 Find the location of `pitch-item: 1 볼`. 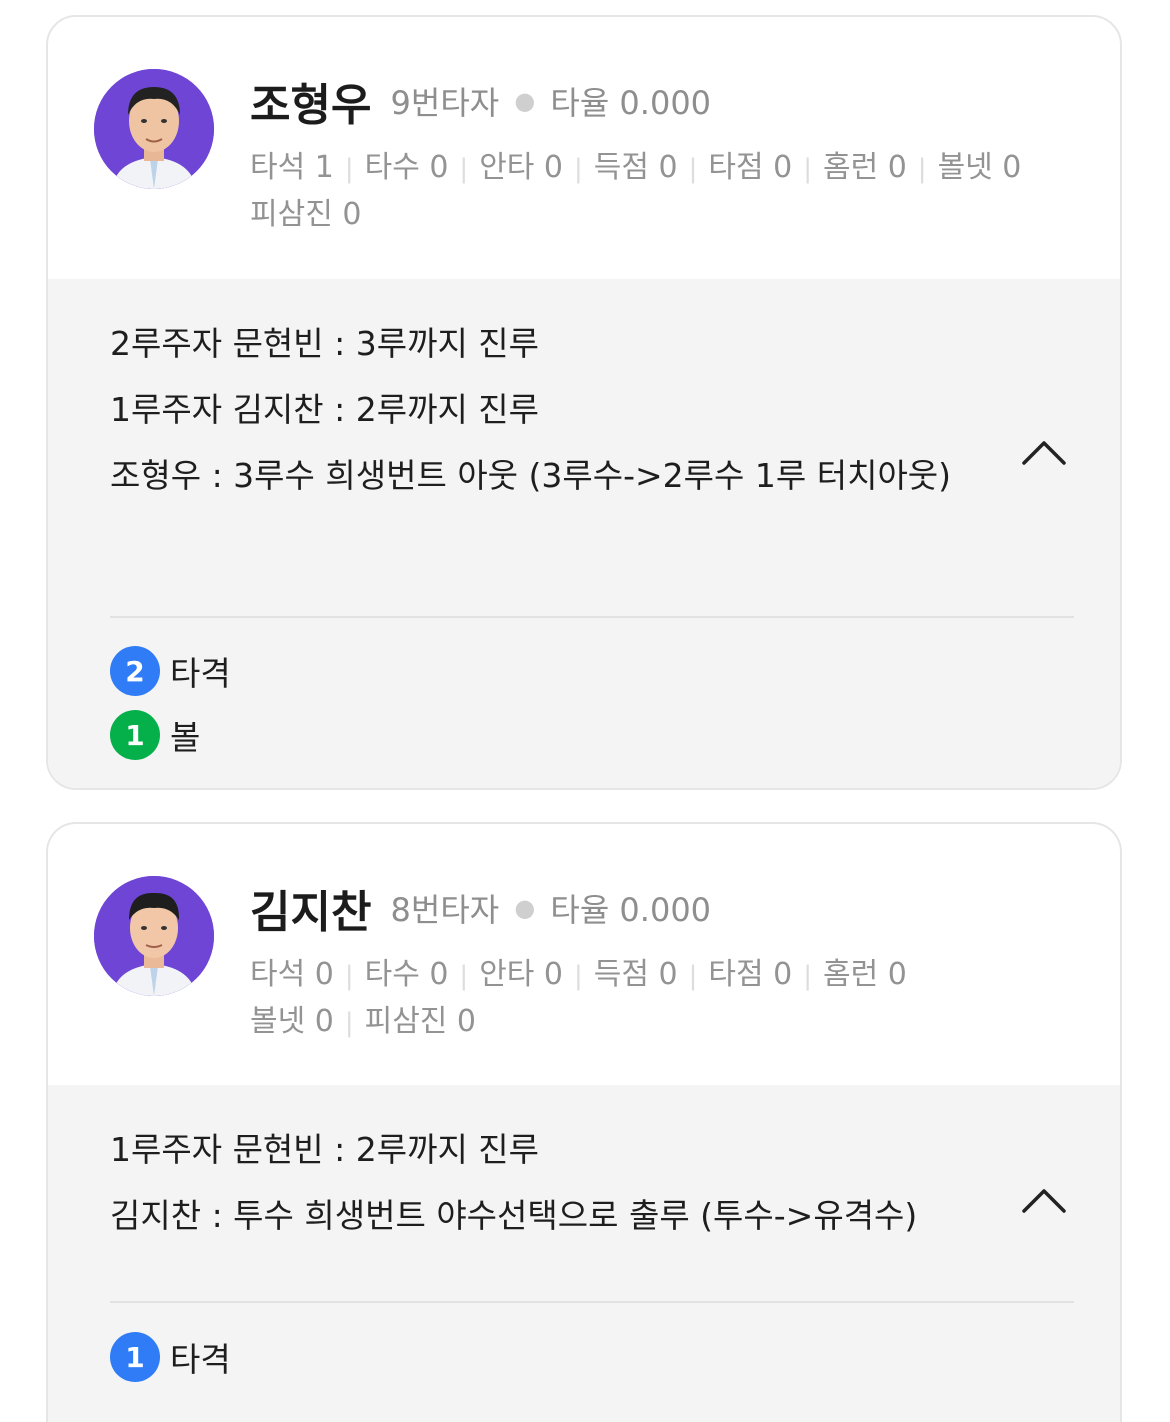

pitch-item: 1 볼 is located at coordinates (170, 735).